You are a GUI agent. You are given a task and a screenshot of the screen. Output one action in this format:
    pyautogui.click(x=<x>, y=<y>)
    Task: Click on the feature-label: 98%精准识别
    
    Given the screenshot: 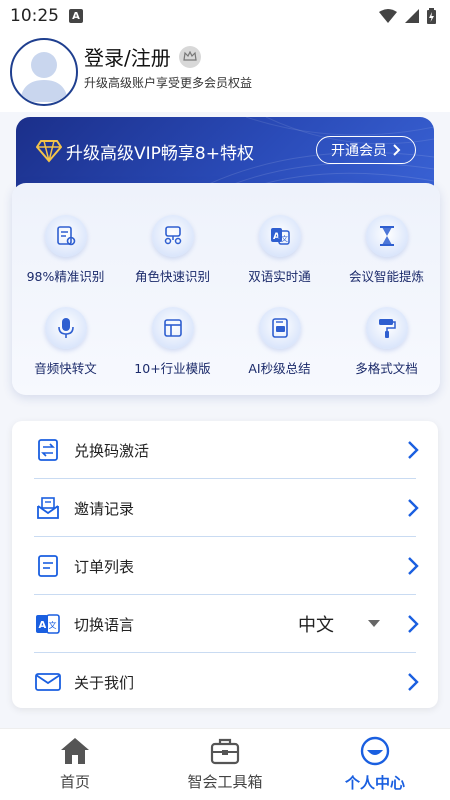 What is the action you would take?
    pyautogui.click(x=65, y=276)
    